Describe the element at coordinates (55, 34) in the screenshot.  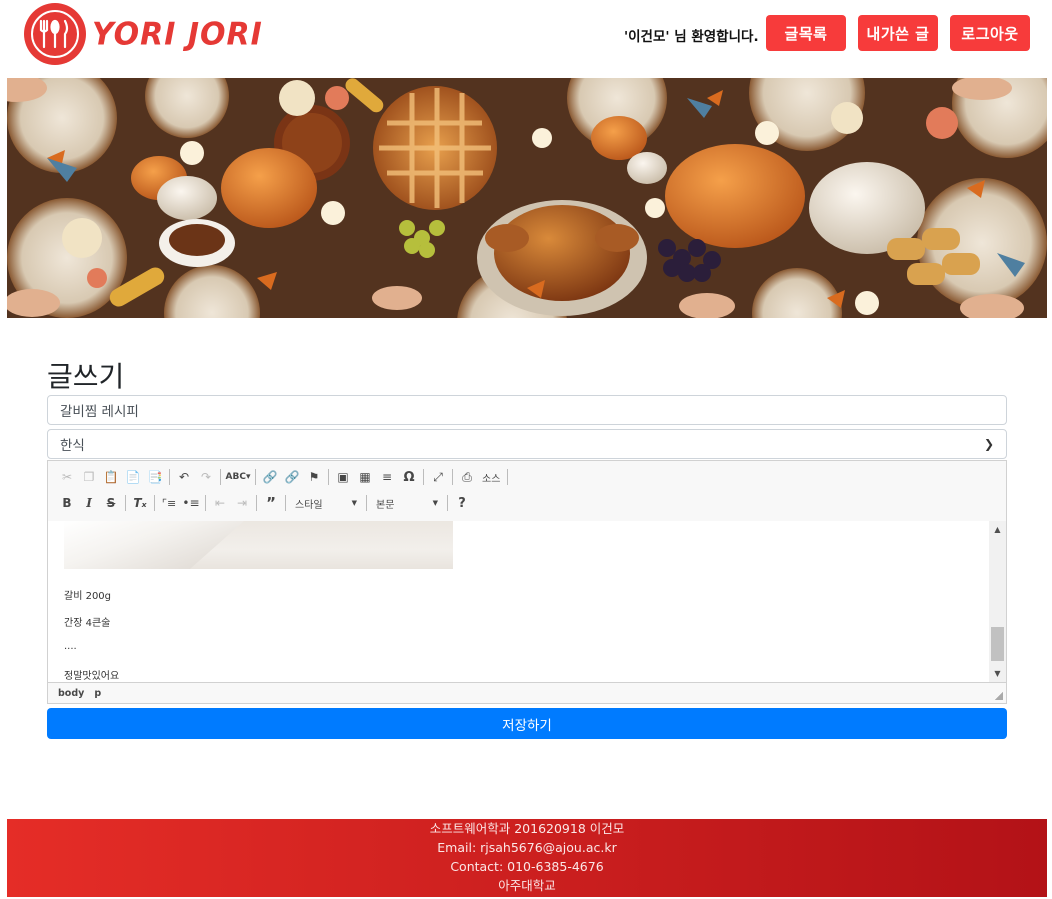
I see `logo-emblem-icon` at that location.